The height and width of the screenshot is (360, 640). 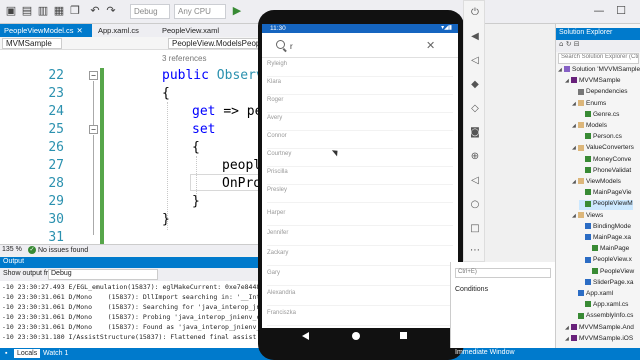 I want to click on tree-item: Person.cs, so click(x=600, y=138).